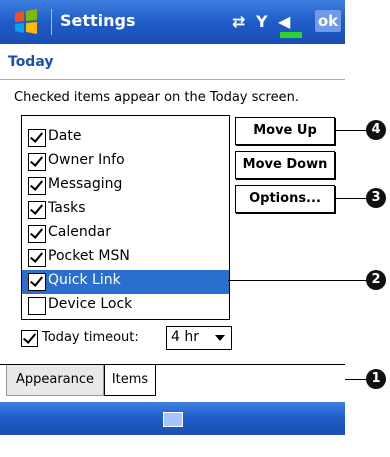 The height and width of the screenshot is (457, 390). Describe the element at coordinates (285, 131) in the screenshot. I see `move-up-button: Move Up` at that location.